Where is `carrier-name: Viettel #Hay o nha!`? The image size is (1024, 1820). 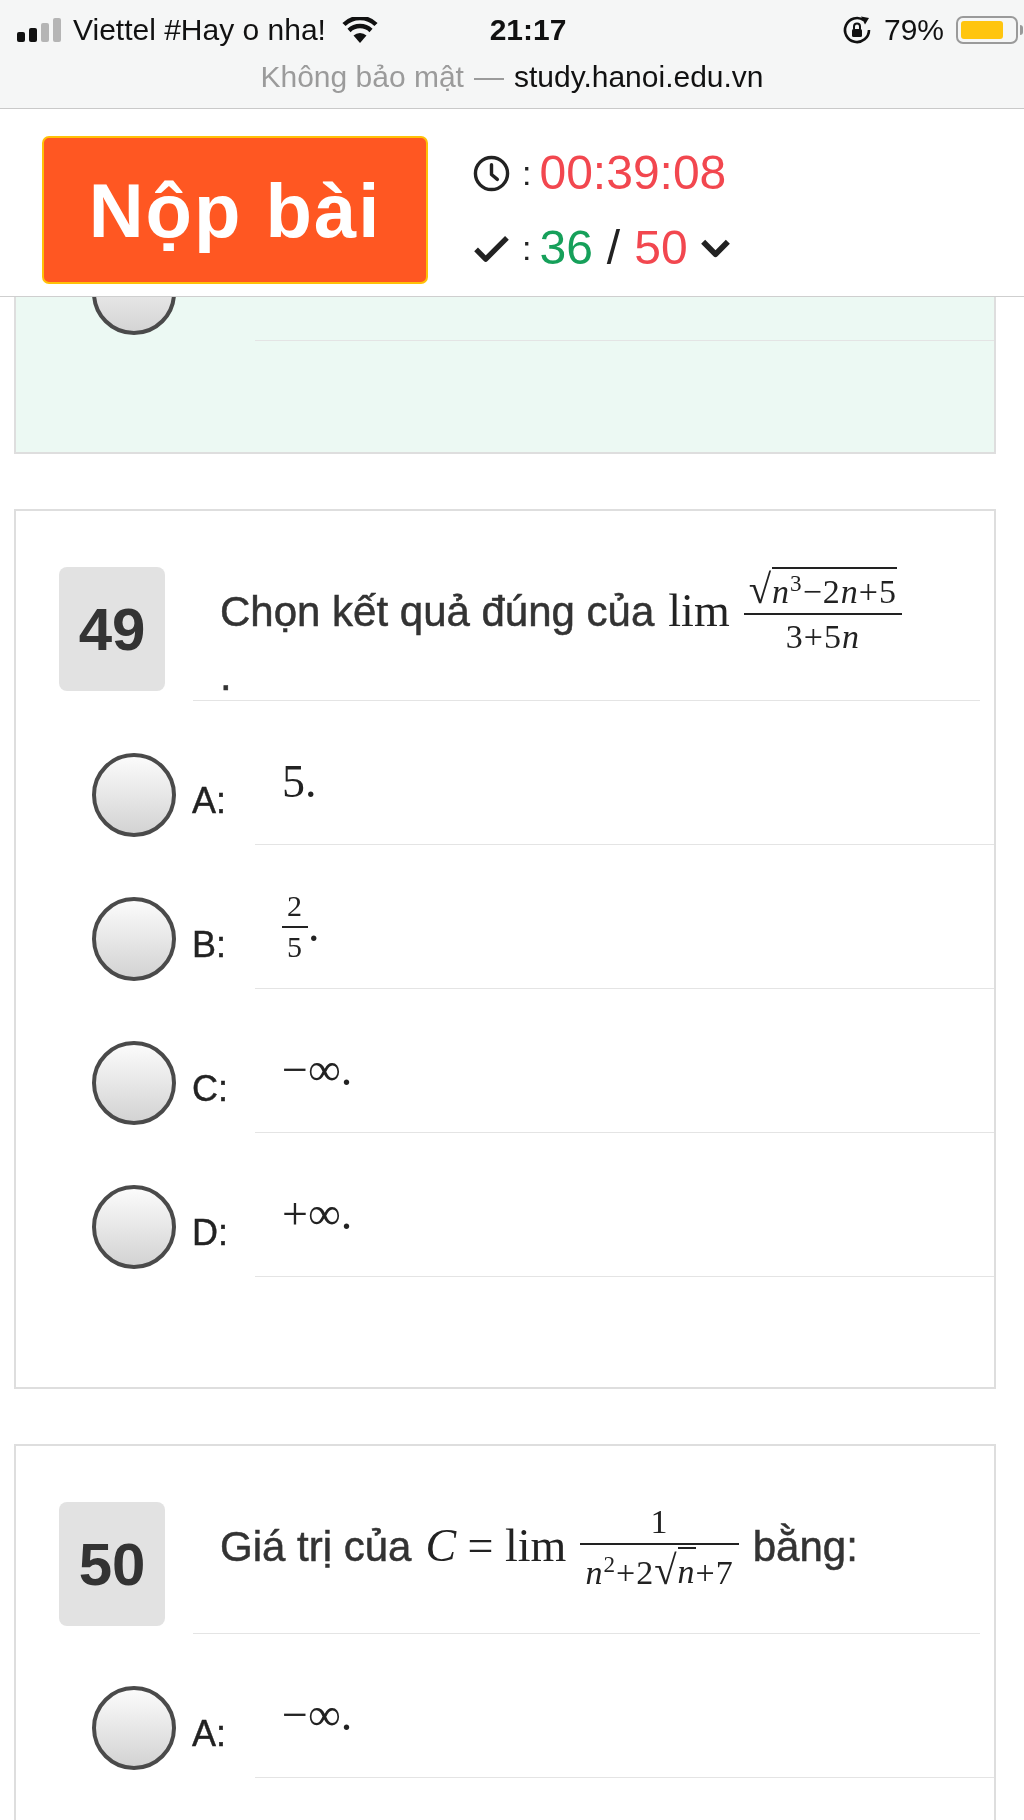 carrier-name: Viettel #Hay o nha! is located at coordinates (199, 30).